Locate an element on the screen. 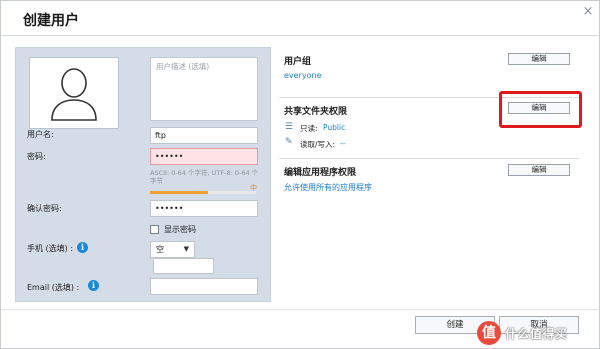 The height and width of the screenshot is (349, 600). title-divider is located at coordinates (300, 35).